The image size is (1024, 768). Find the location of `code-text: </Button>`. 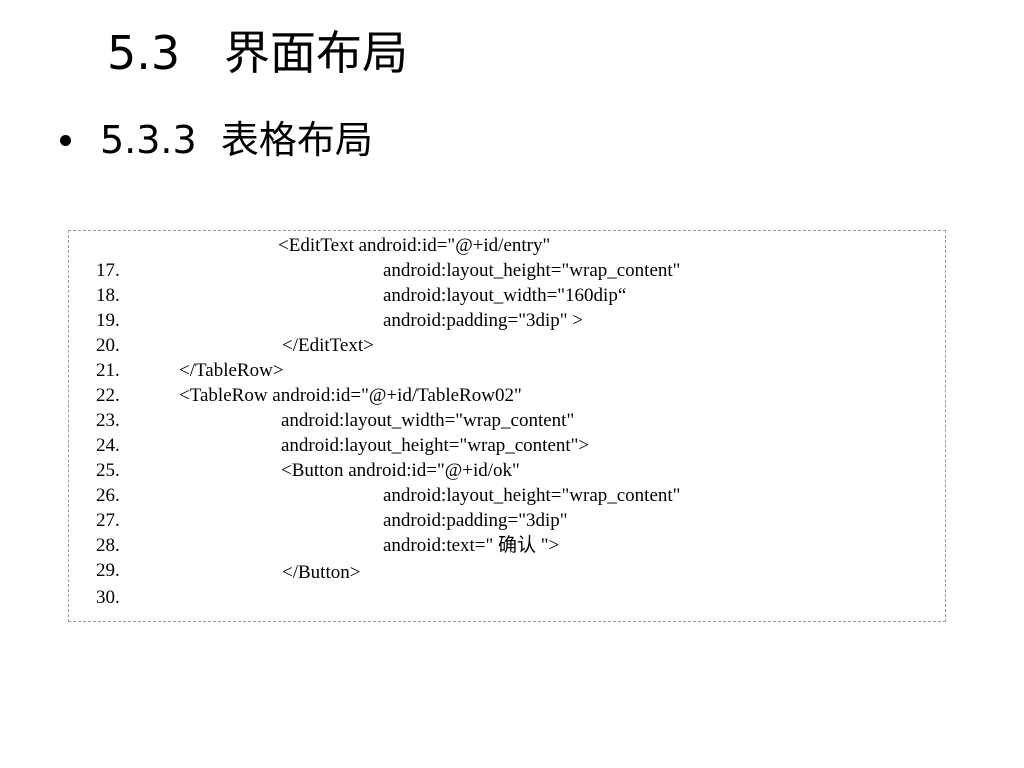

code-text: </Button> is located at coordinates (321, 572).